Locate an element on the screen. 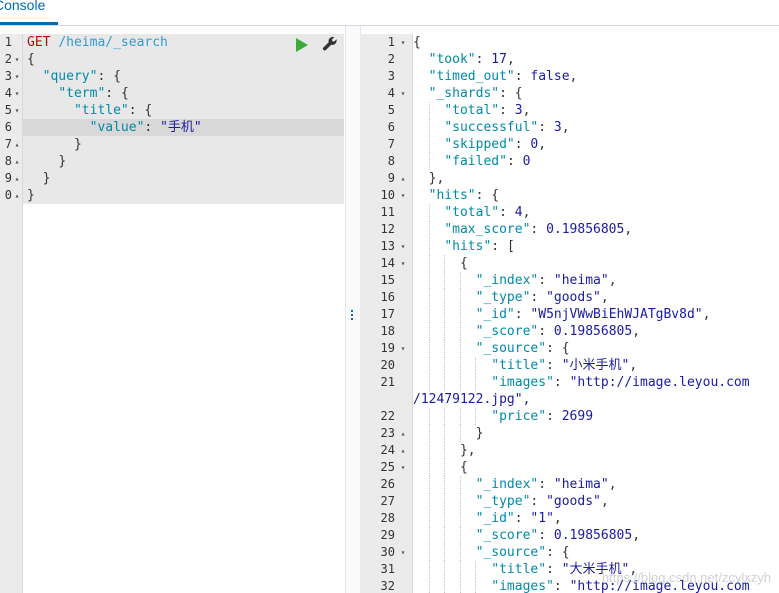 The width and height of the screenshot is (779, 593). pane-resize-handle is located at coordinates (353, 309).